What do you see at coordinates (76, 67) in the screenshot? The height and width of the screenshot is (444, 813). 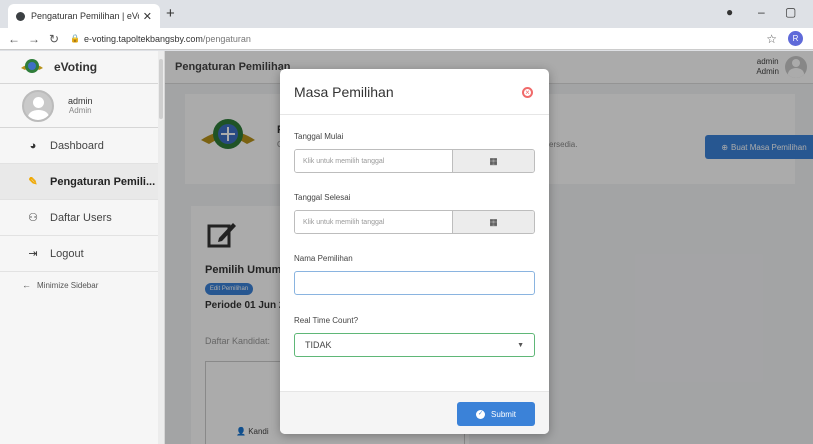 I see `brand-name: eVoting` at bounding box center [76, 67].